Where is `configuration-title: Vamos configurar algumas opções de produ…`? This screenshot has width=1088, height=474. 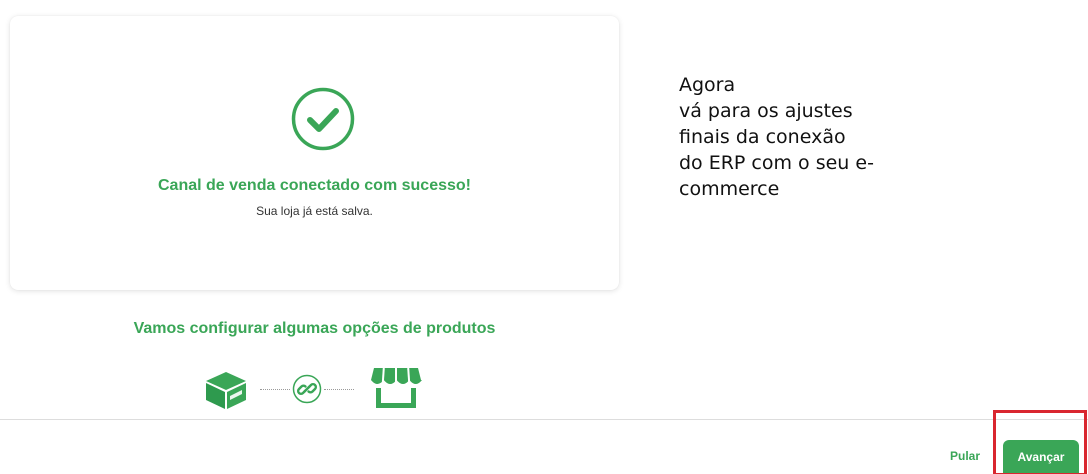
configuration-title: Vamos configurar algumas opções de produ… is located at coordinates (314, 328).